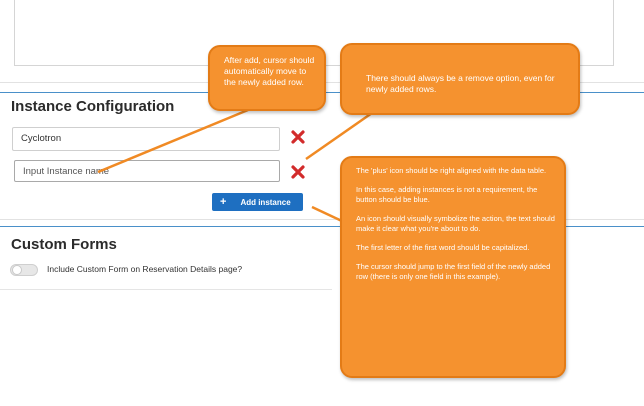 Image resolution: width=644 pixels, height=406 pixels. Describe the element at coordinates (223, 202) in the screenshot. I see `plus-icon: +` at that location.